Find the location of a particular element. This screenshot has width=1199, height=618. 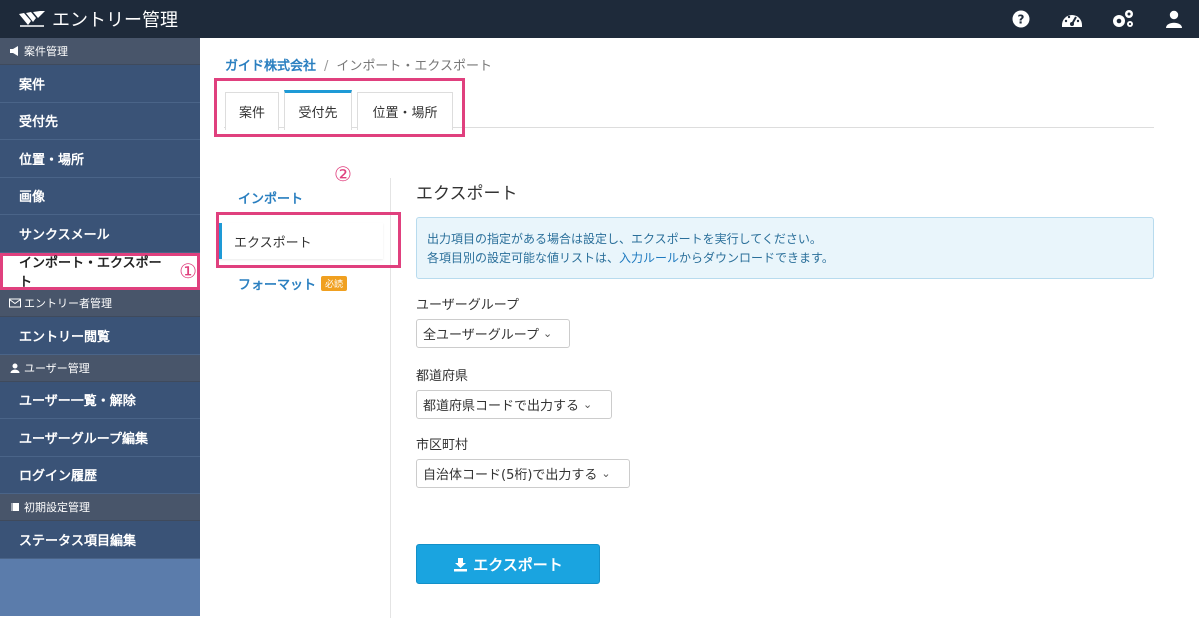

megaphone-icon is located at coordinates (15, 51).